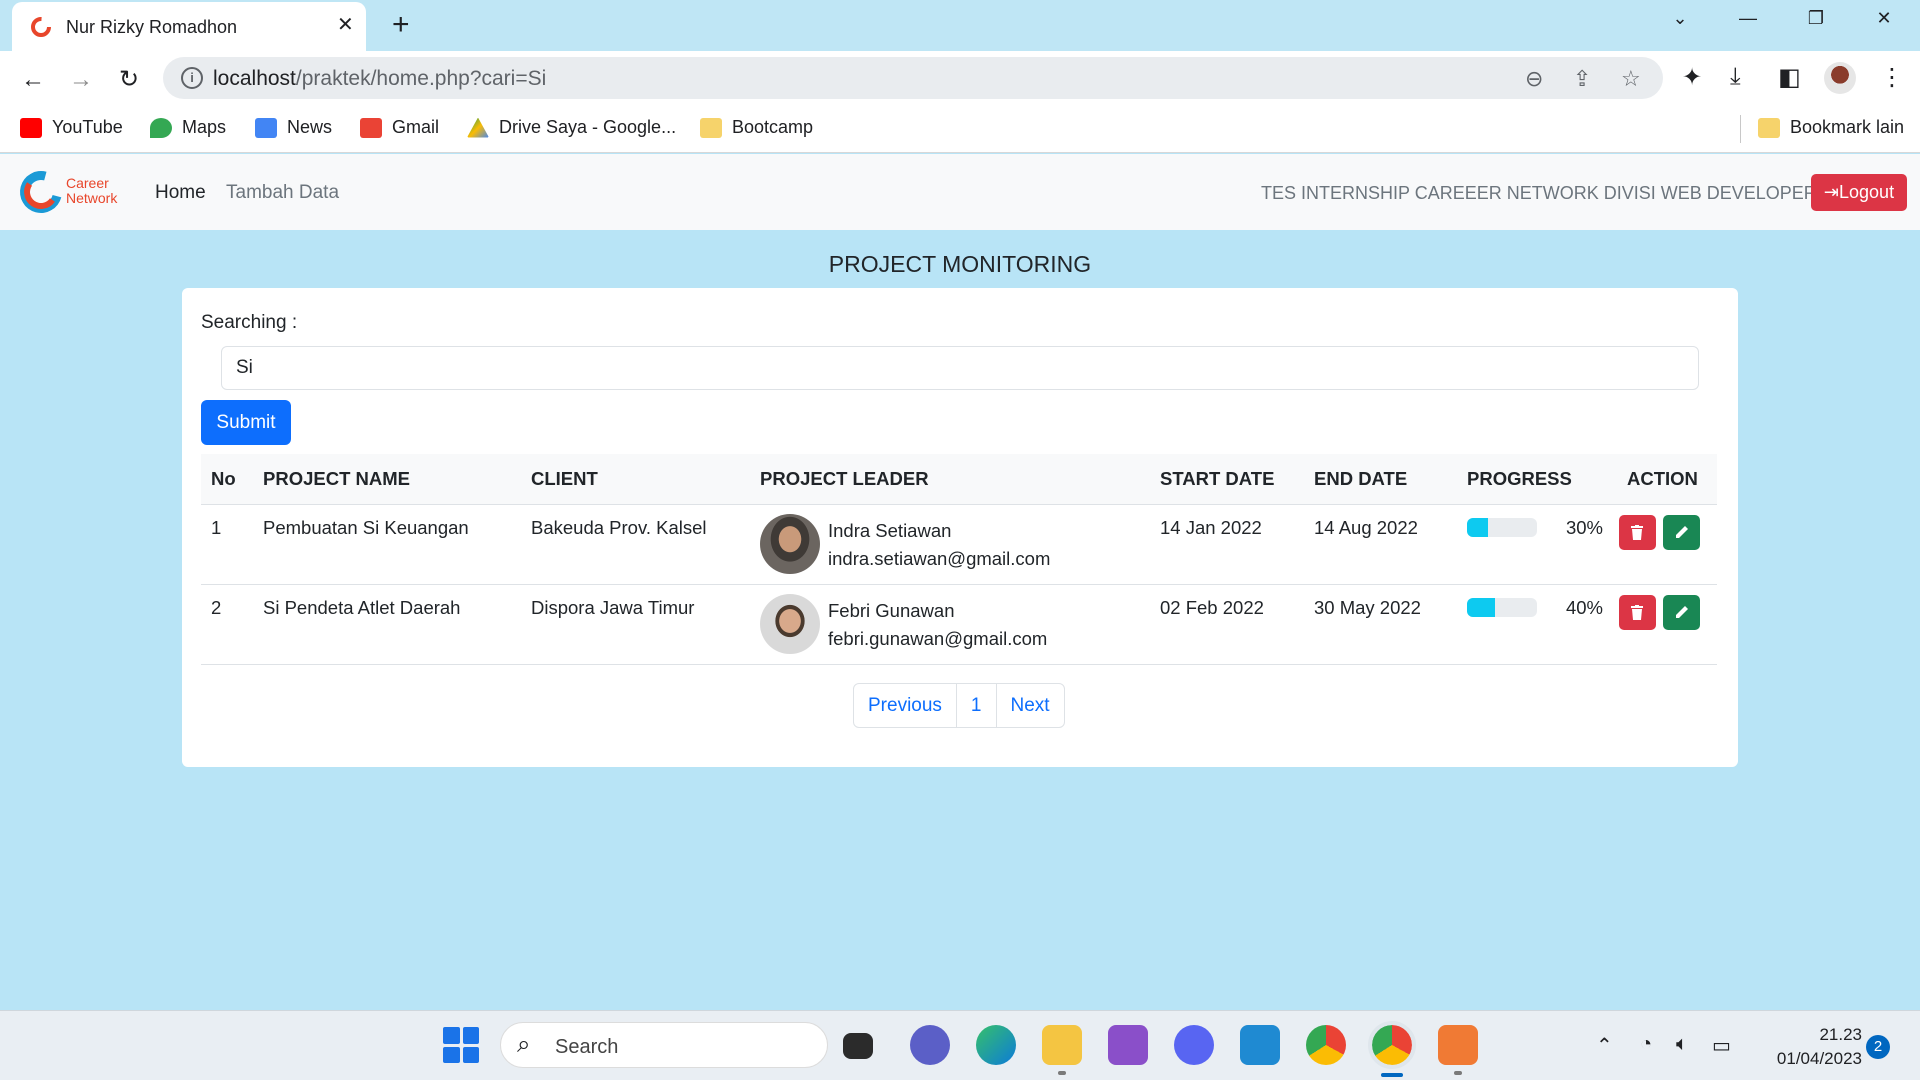  What do you see at coordinates (1840, 1034) in the screenshot?
I see `clock-time: 21.23` at bounding box center [1840, 1034].